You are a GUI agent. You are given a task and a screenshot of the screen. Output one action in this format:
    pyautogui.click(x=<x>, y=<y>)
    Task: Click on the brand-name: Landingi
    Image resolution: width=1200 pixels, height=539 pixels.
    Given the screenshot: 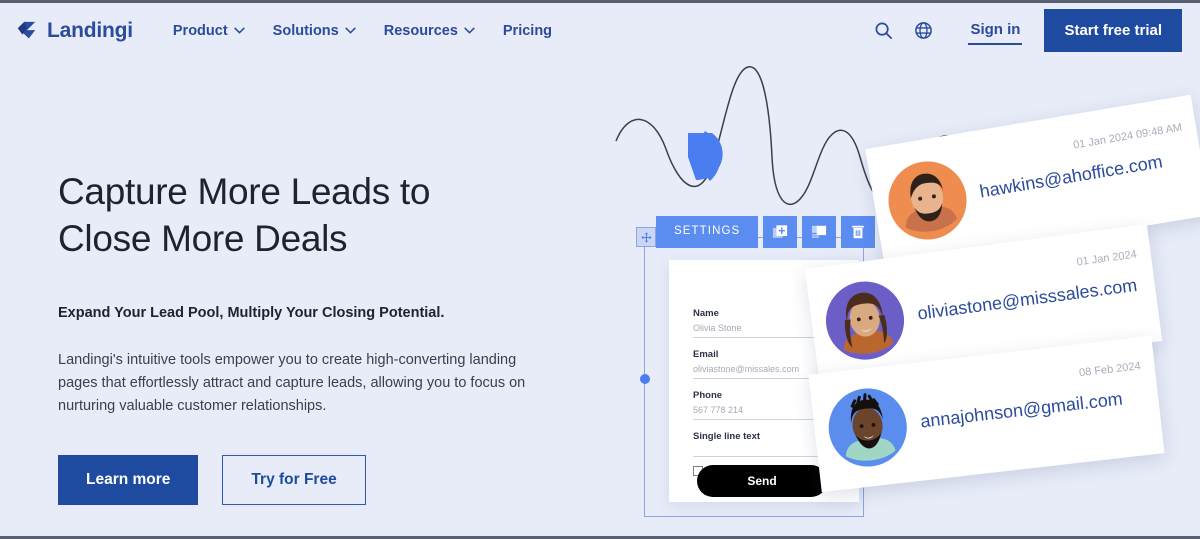 What is the action you would take?
    pyautogui.click(x=90, y=30)
    